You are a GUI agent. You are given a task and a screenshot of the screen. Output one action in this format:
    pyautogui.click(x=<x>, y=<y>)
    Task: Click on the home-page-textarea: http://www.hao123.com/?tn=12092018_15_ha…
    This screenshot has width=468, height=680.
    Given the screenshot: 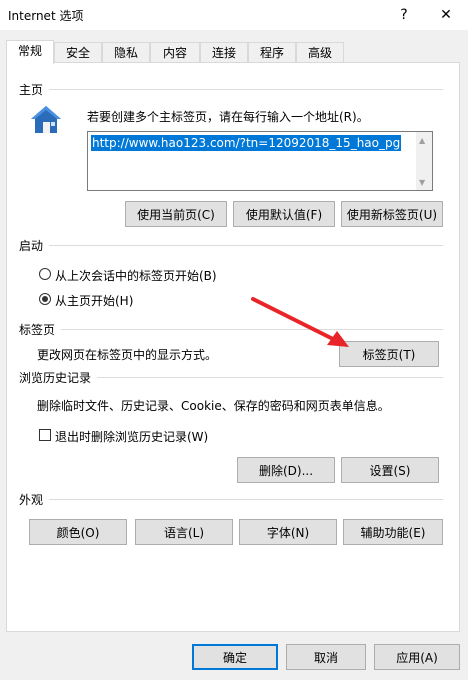 What is the action you would take?
    pyautogui.click(x=260, y=161)
    